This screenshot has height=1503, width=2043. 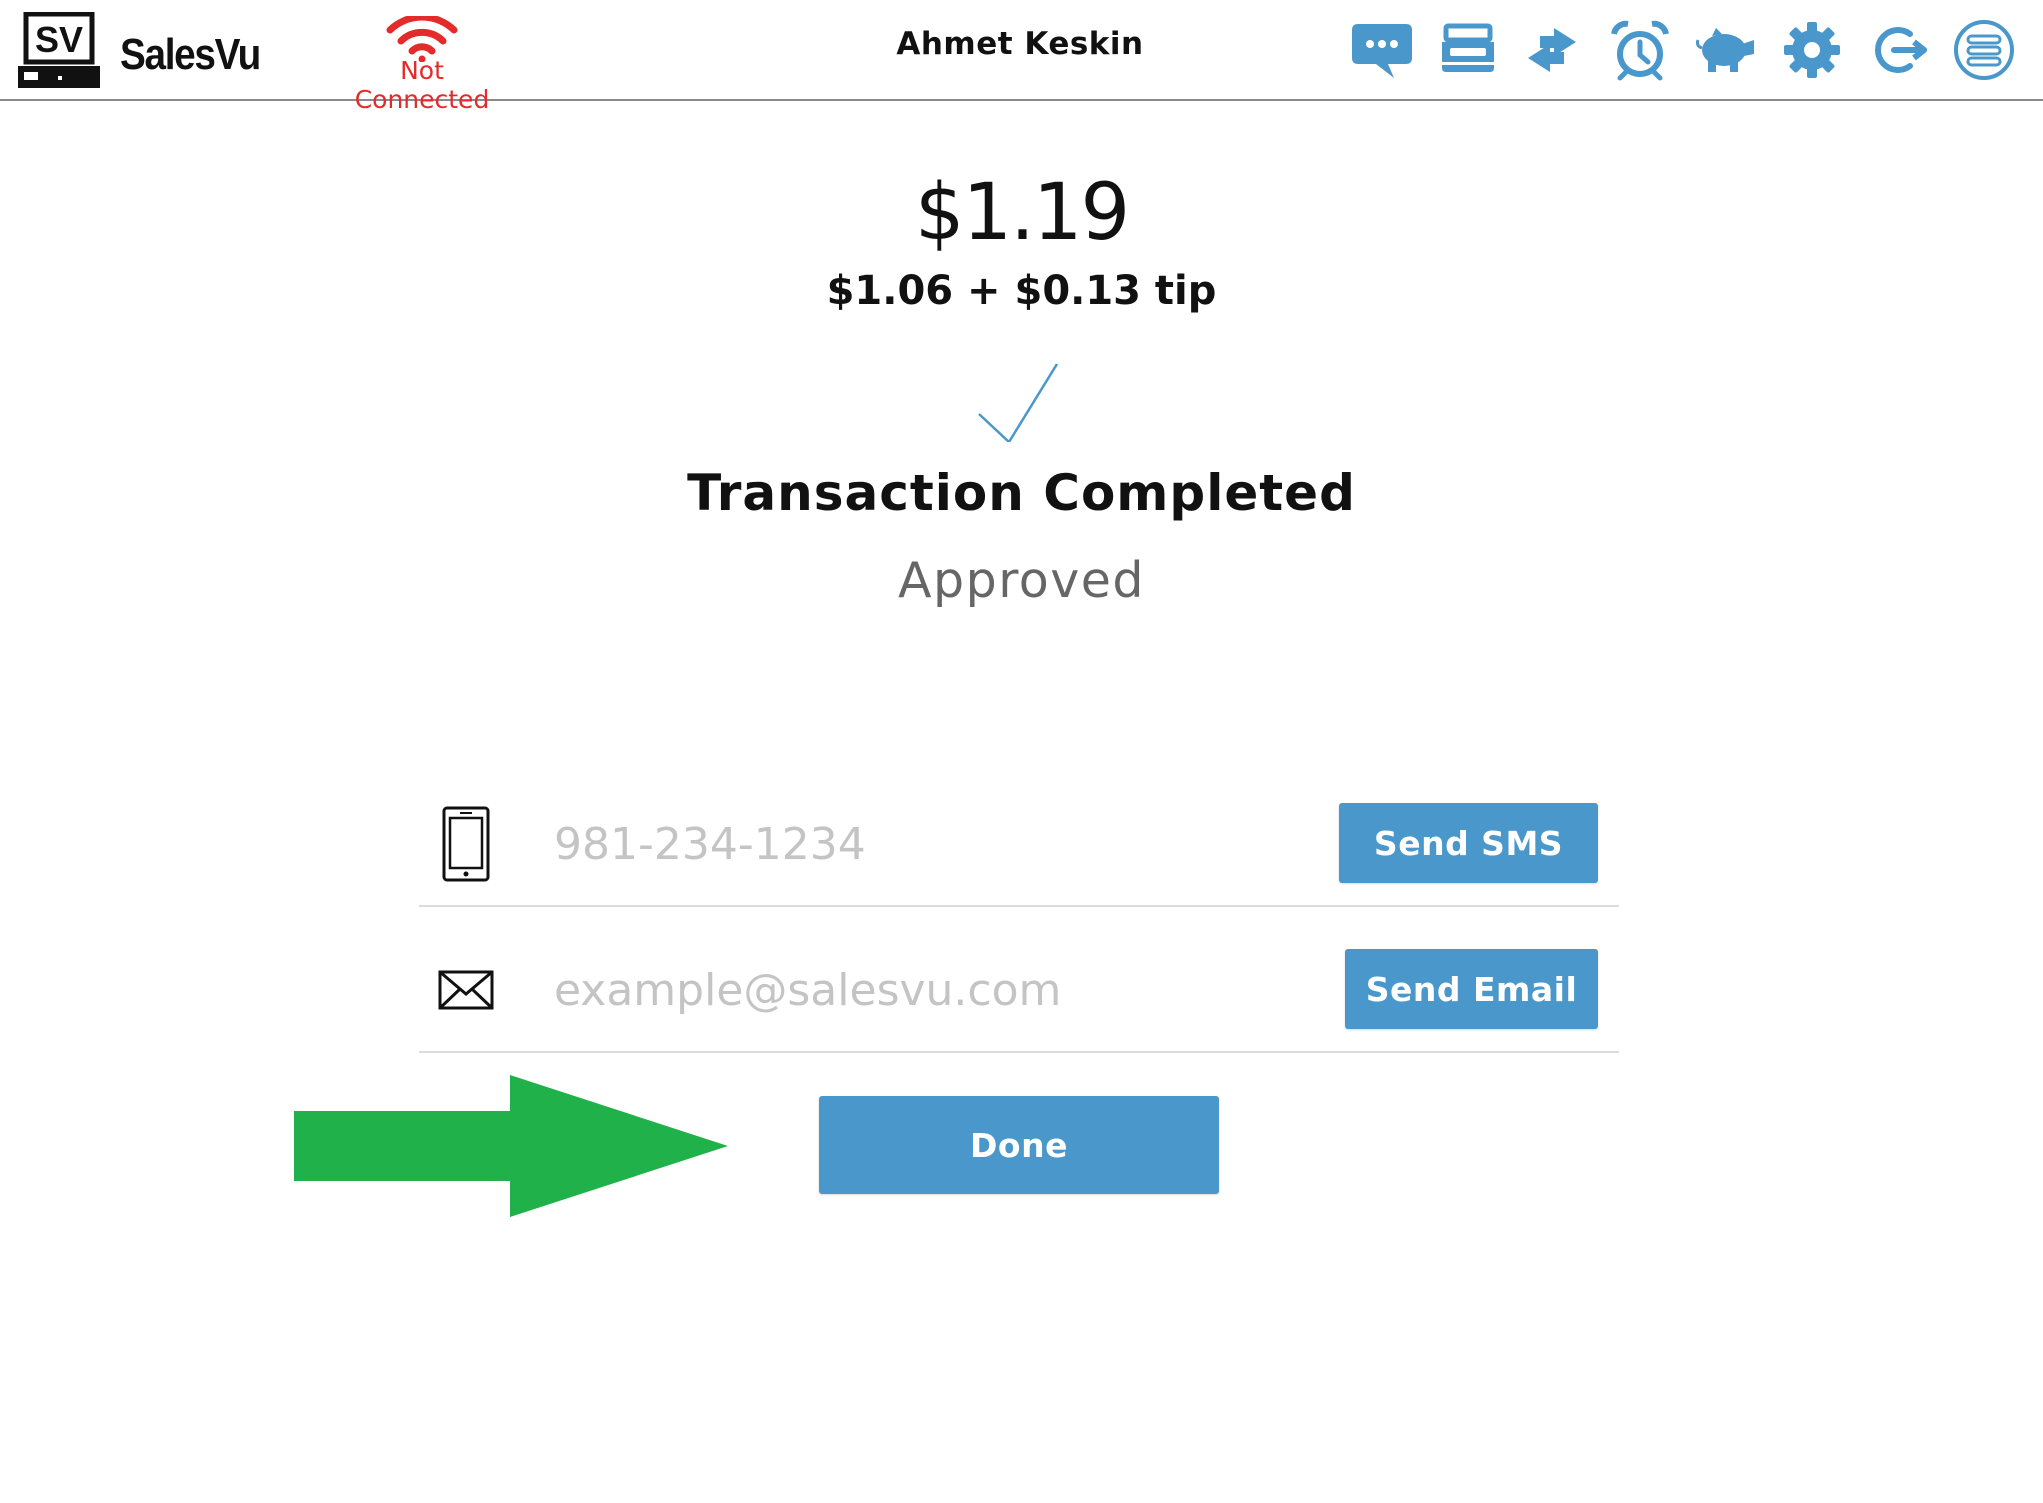 What do you see at coordinates (1021, 291) in the screenshot?
I see `amount-breakdown: $1.06 + $0.13 tip` at bounding box center [1021, 291].